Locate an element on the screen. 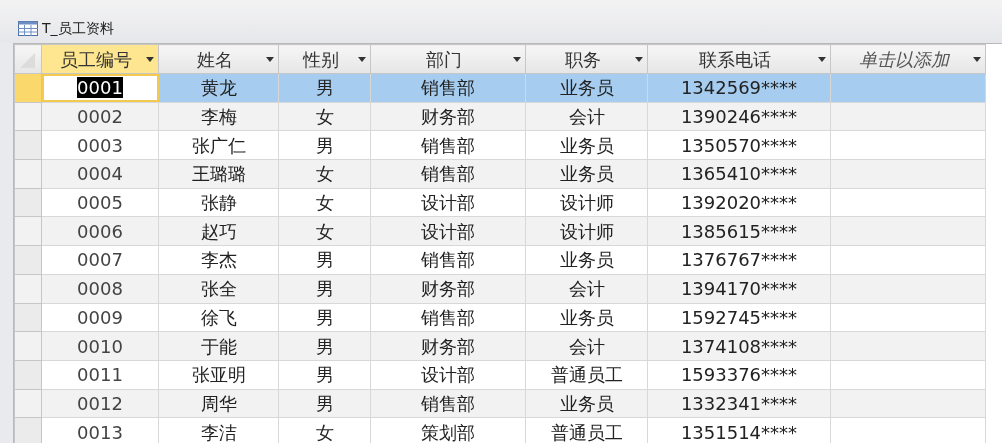  column-header: 部门 is located at coordinates (448, 59).